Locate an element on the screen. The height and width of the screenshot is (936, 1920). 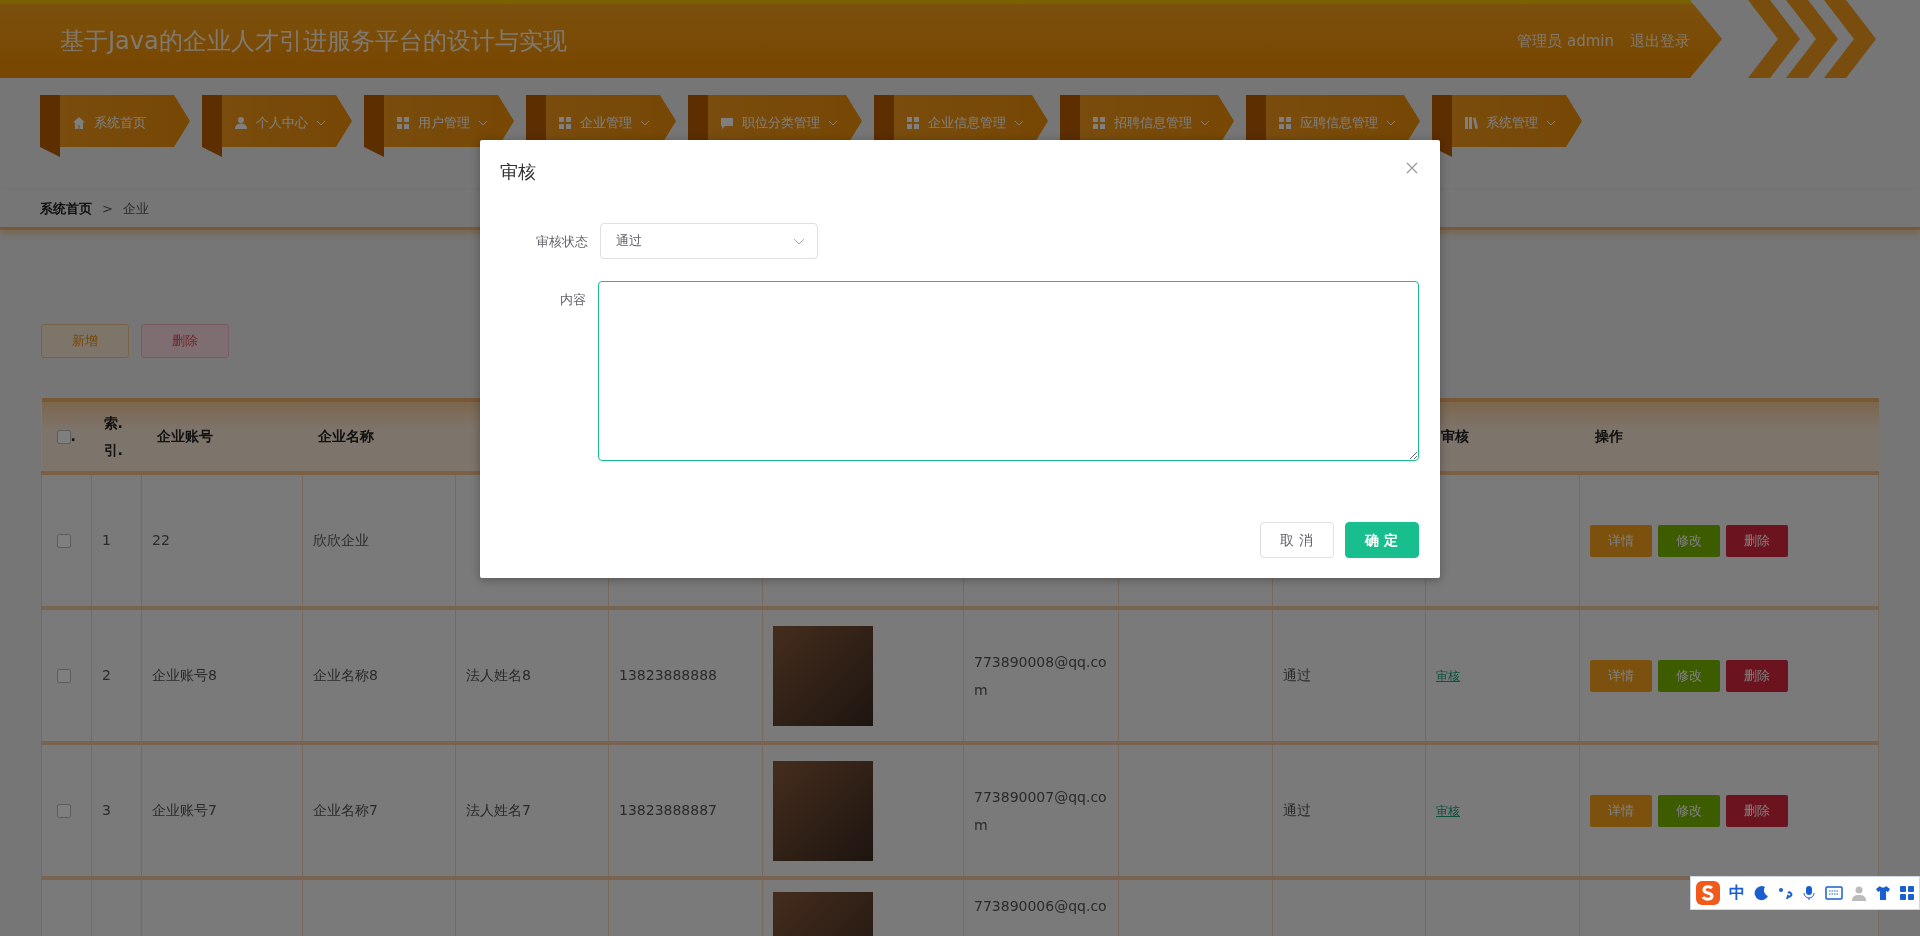
table-cell-text: 2 is located at coordinates (106, 675).